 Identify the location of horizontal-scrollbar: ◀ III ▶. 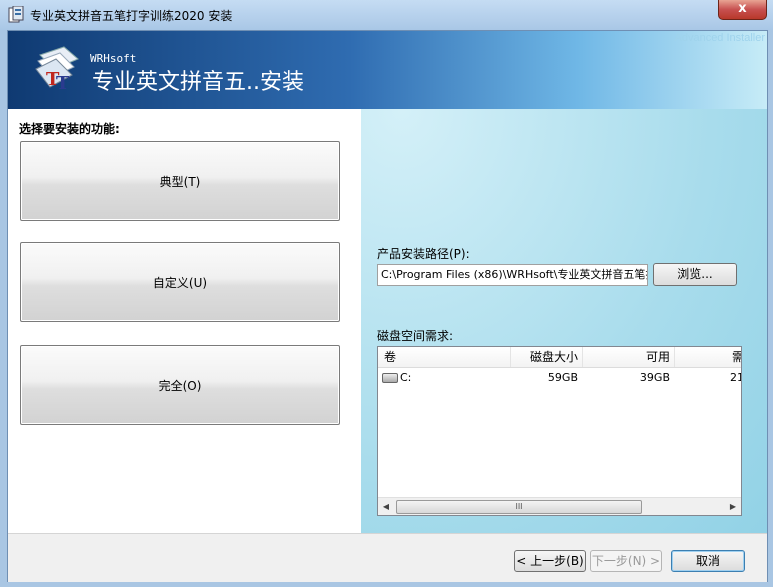
(559, 506).